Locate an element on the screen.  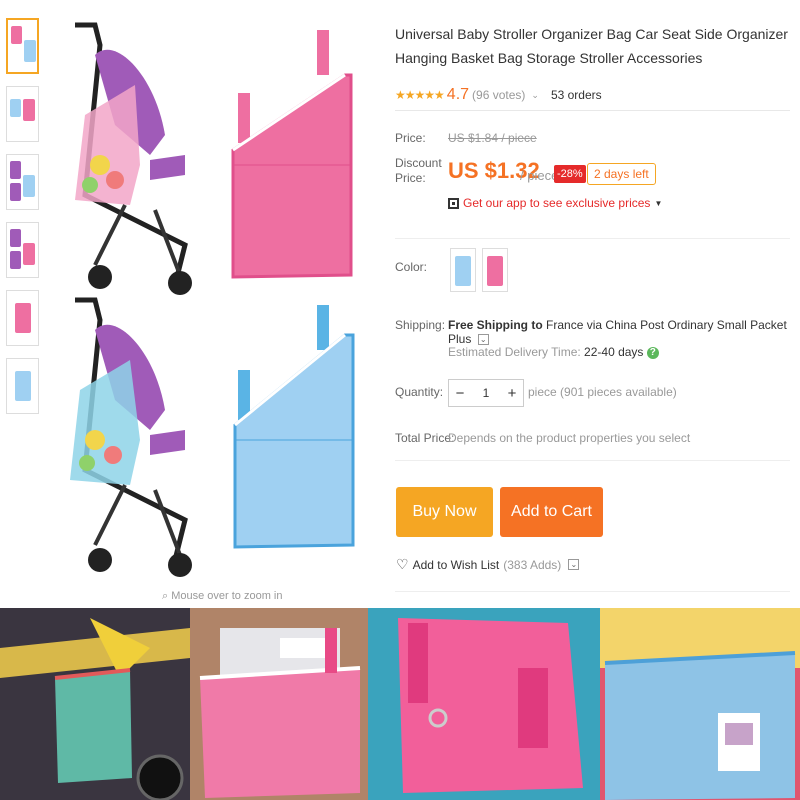
votes-link: (96 votes) is located at coordinates (498, 95).